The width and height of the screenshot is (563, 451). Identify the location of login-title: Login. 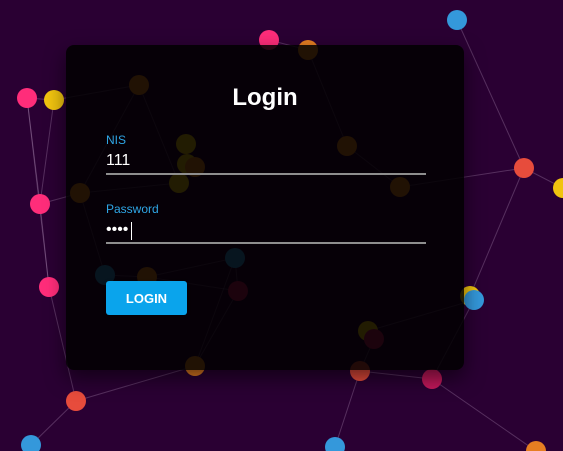
(265, 97).